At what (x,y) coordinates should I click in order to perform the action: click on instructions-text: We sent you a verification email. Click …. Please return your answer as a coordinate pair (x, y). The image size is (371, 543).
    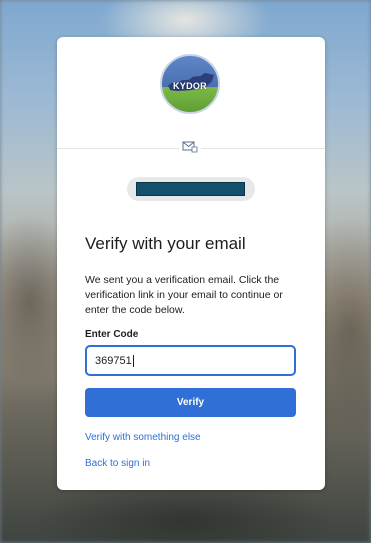
    Looking at the image, I should click on (184, 295).